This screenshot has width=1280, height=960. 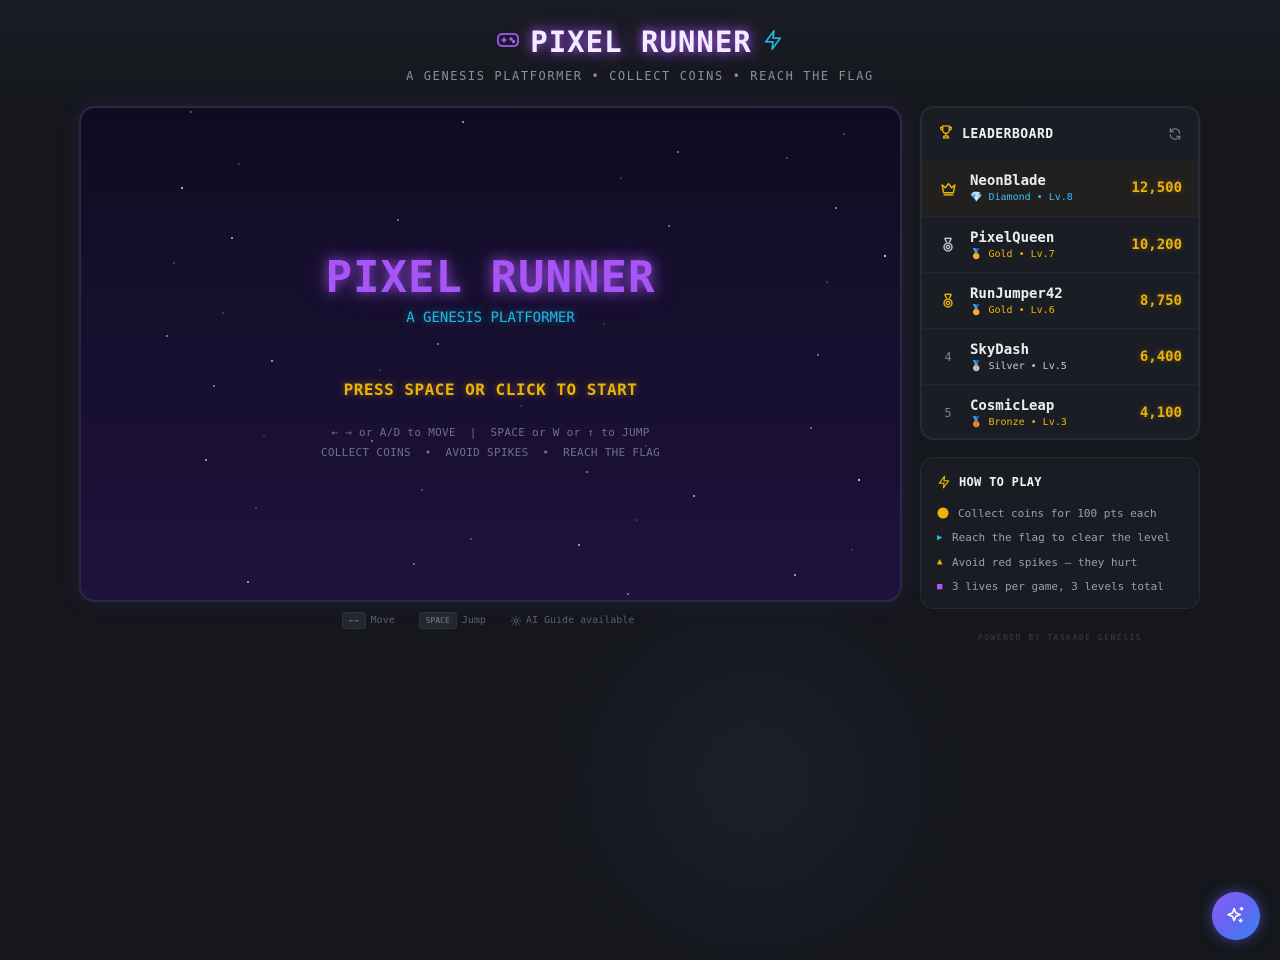 I want to click on move-key: ←→, so click(x=354, y=620).